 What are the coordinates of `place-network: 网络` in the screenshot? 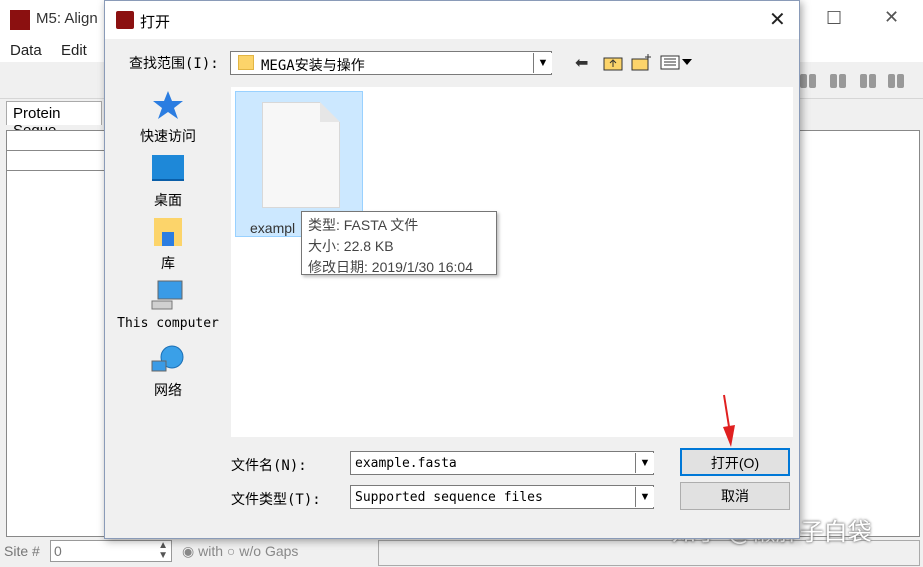 It's located at (168, 371).